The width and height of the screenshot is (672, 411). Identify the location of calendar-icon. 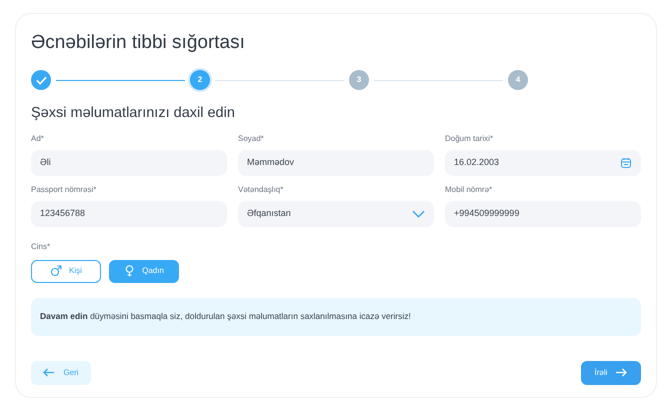
(626, 162).